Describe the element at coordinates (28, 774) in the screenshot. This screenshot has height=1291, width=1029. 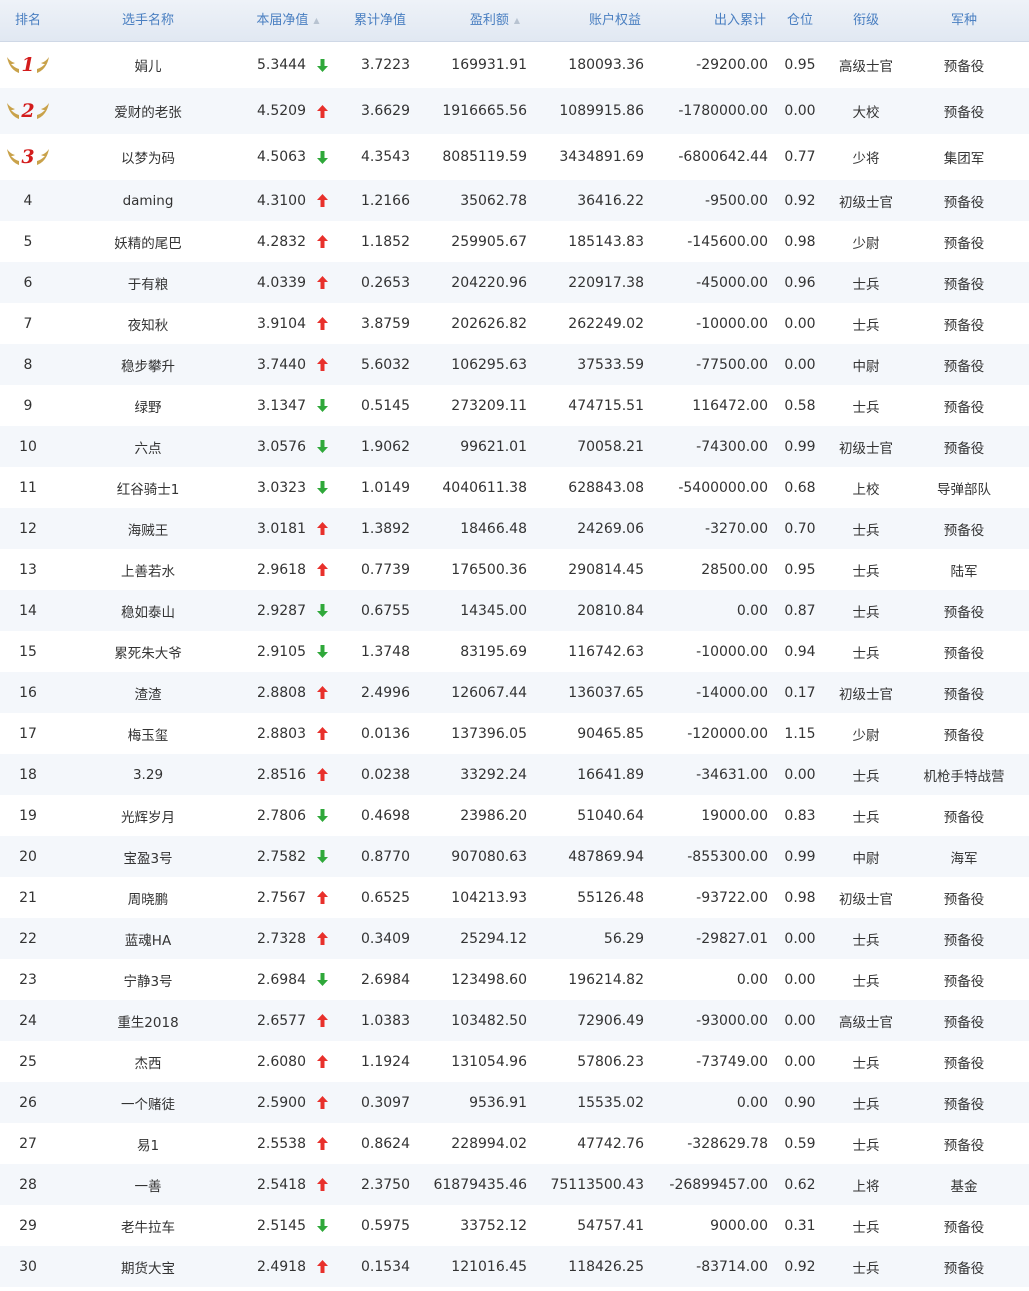
I see `rank-cell: 18` at that location.